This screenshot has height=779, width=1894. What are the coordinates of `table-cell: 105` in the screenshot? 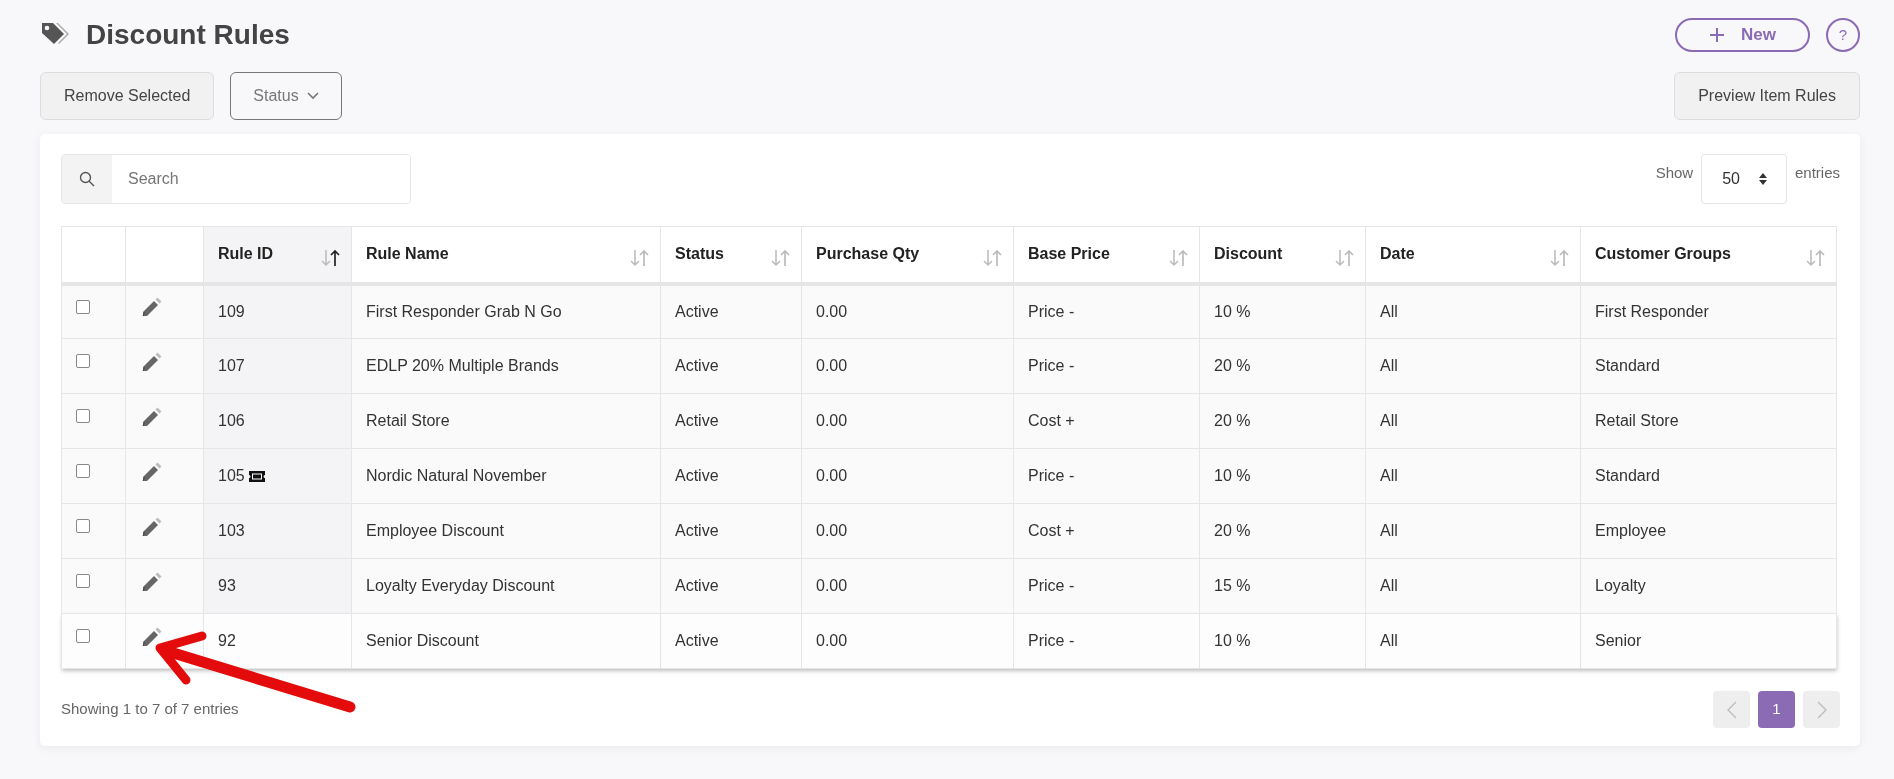 It's located at (231, 475).